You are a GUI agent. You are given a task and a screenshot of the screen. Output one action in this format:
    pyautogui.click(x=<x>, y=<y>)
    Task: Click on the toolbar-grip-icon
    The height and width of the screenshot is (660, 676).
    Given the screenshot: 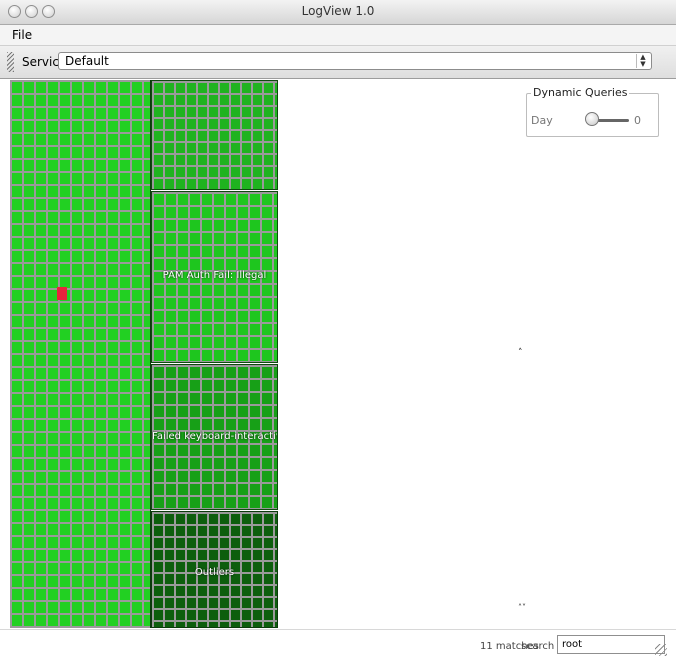 What is the action you would take?
    pyautogui.click(x=10, y=62)
    